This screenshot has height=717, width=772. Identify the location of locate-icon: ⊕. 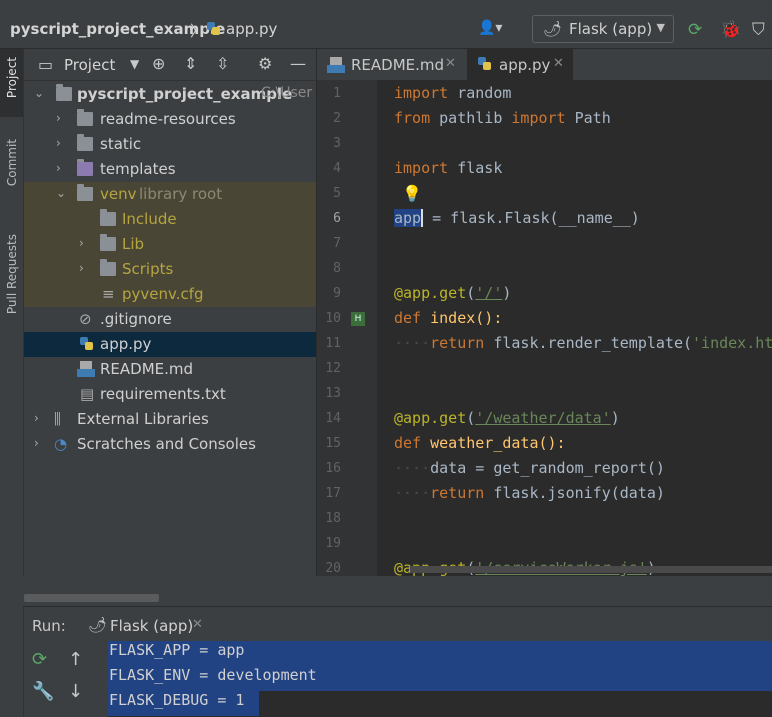
(158, 63).